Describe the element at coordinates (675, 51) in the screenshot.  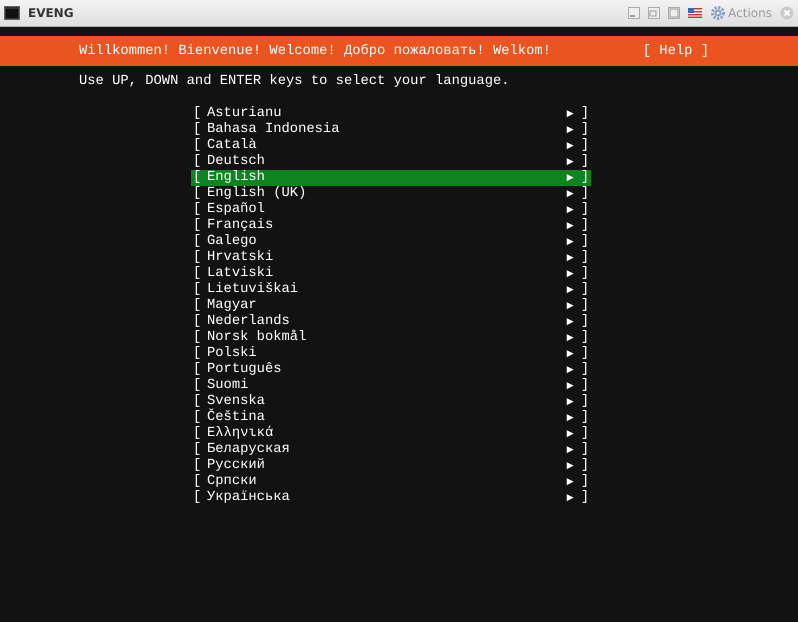
I see `help-button: [ Help ]` at that location.